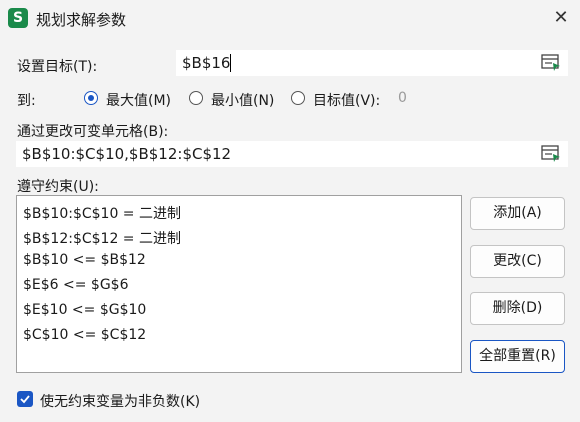 This screenshot has width=580, height=422. I want to click on list-item: $B$10:$C$10 = 二进制, so click(102, 213).